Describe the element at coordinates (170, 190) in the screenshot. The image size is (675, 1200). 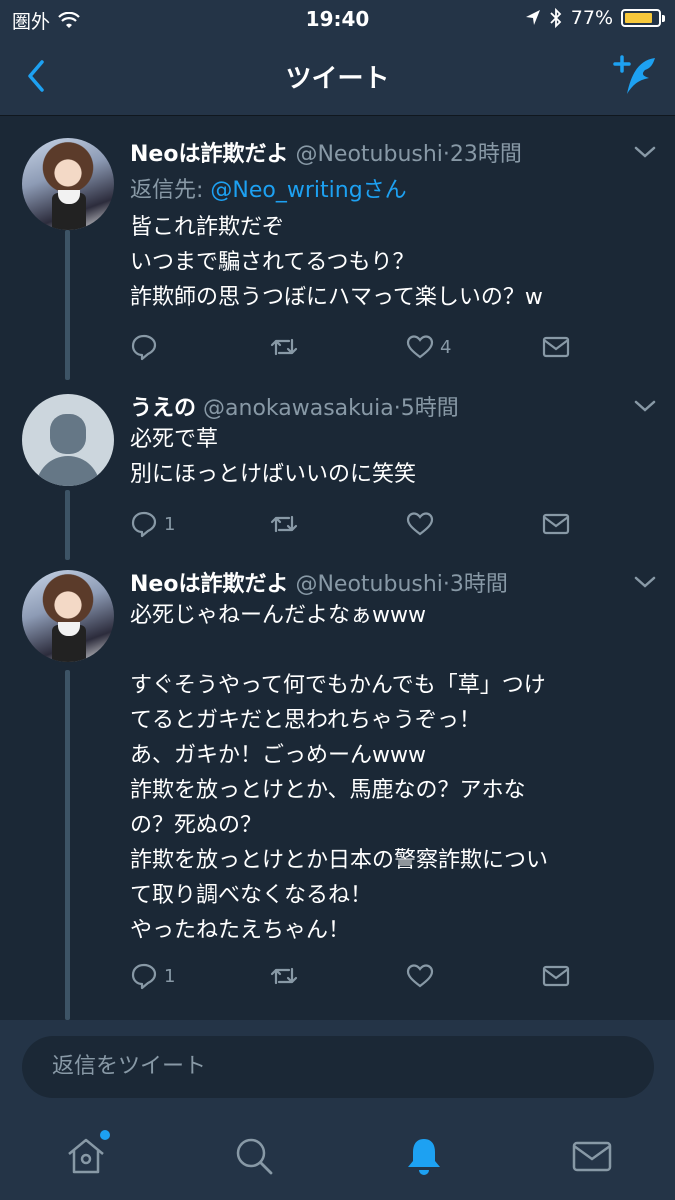
I see `reply-to-label: 返信先:` at that location.